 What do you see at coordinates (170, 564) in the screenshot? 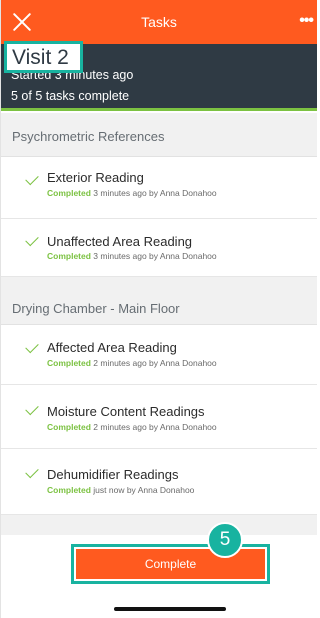
I see `complete-button-highlight: Complete` at bounding box center [170, 564].